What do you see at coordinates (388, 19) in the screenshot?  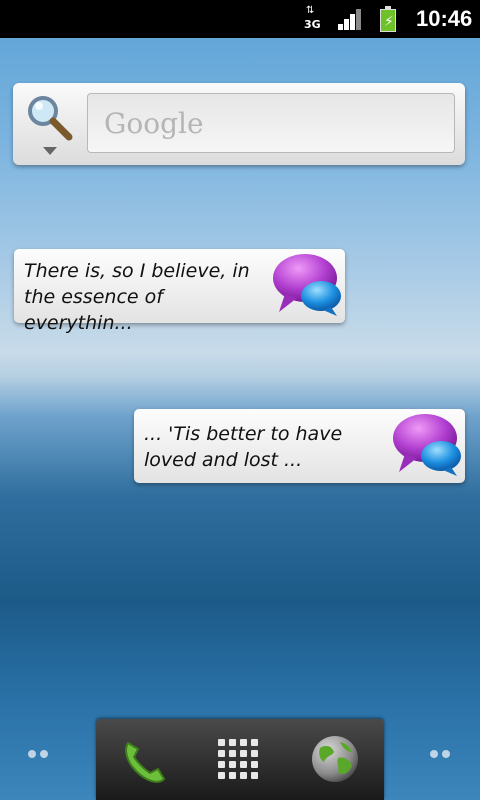 I see `battery-charging-icon: ⚡` at bounding box center [388, 19].